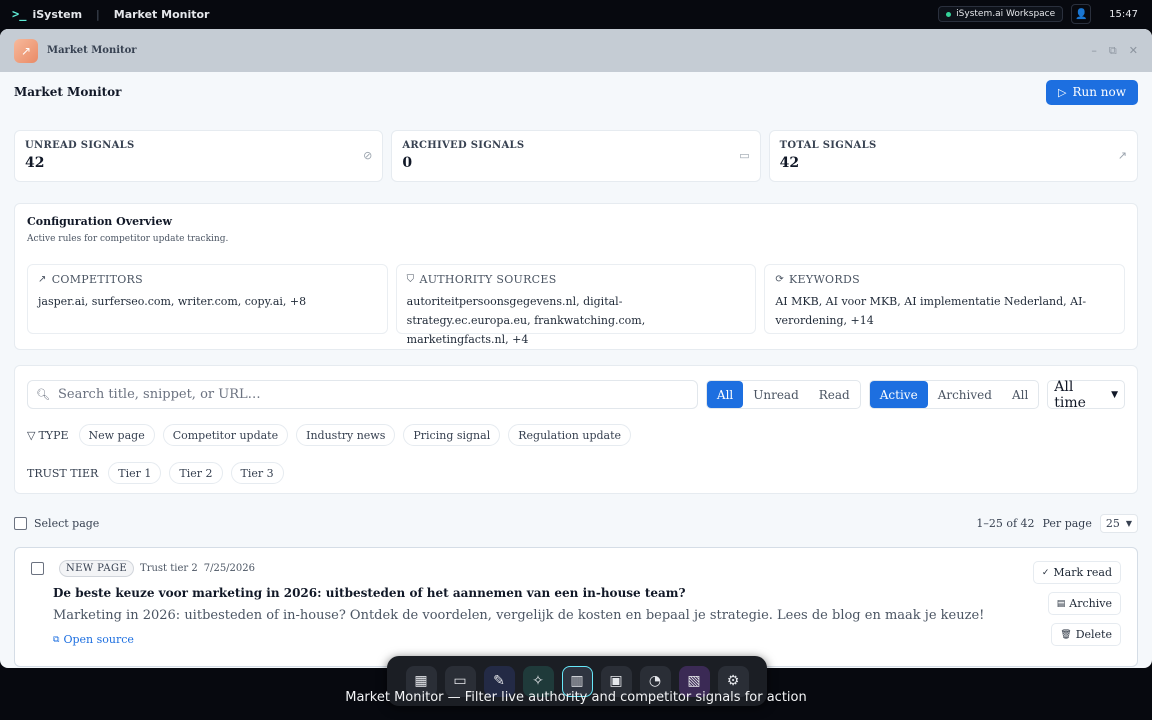 The width and height of the screenshot is (1152, 720). What do you see at coordinates (1067, 523) in the screenshot?
I see `per-page-label: Per page` at bounding box center [1067, 523].